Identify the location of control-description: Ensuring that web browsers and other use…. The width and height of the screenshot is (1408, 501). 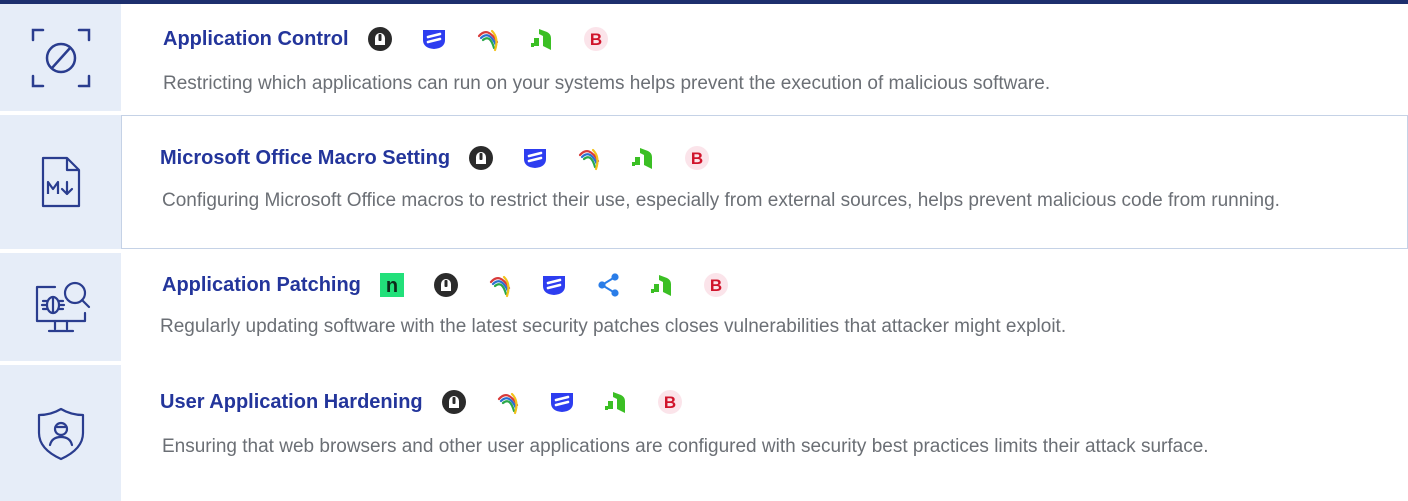
(685, 446).